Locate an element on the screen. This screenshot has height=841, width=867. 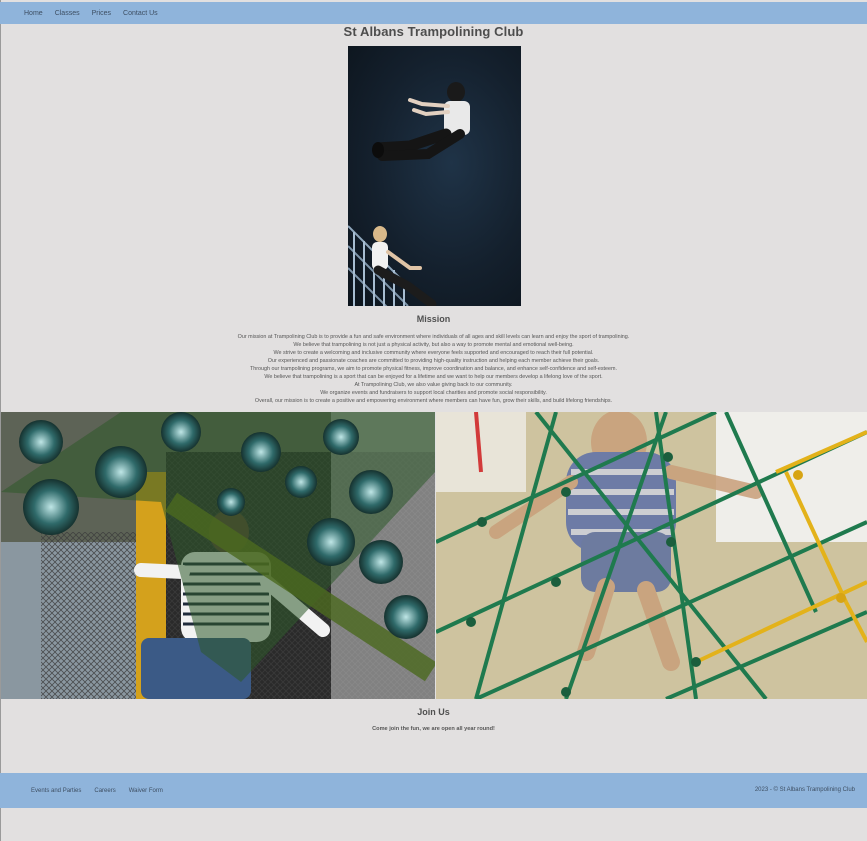
hero-trampoline-photo is located at coordinates (434, 176).